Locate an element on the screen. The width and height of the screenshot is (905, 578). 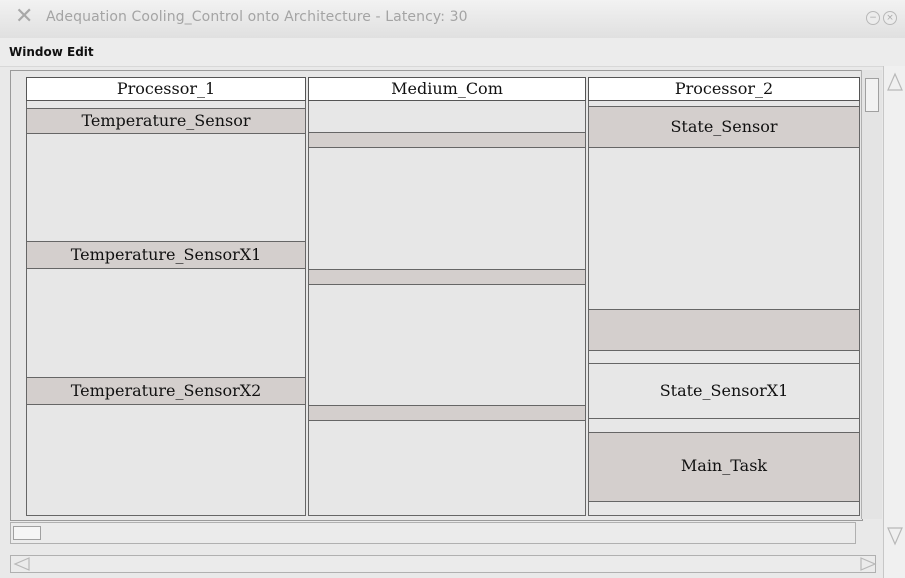
vertical-scroll-thumb is located at coordinates (872, 95).